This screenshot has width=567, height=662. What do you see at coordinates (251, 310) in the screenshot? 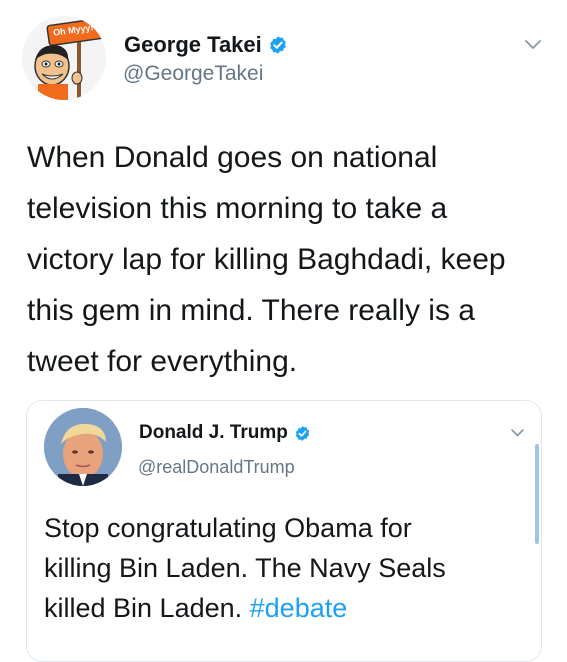
I see `tweet-text-line: this gem in mind. There really is a` at bounding box center [251, 310].